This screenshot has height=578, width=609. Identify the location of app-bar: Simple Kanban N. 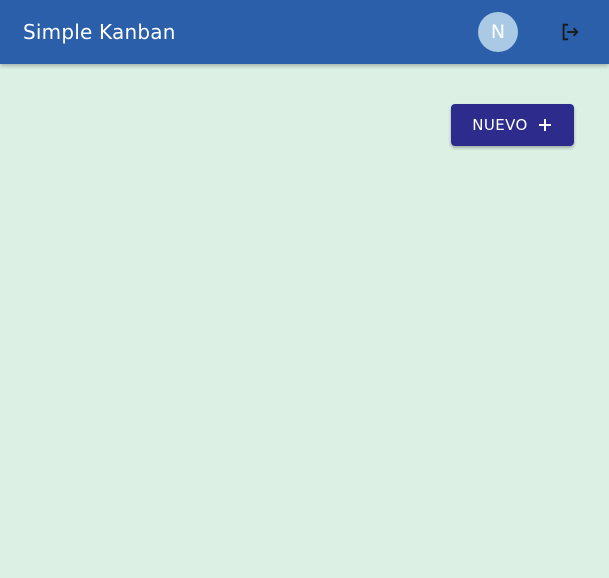
(304, 32).